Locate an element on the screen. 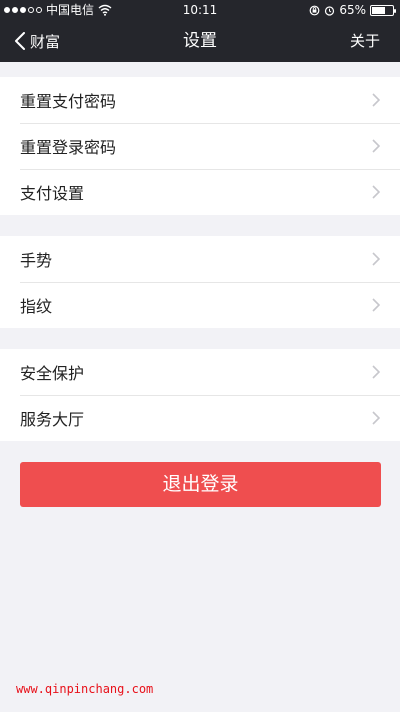  battery-percent: 65% is located at coordinates (352, 10).